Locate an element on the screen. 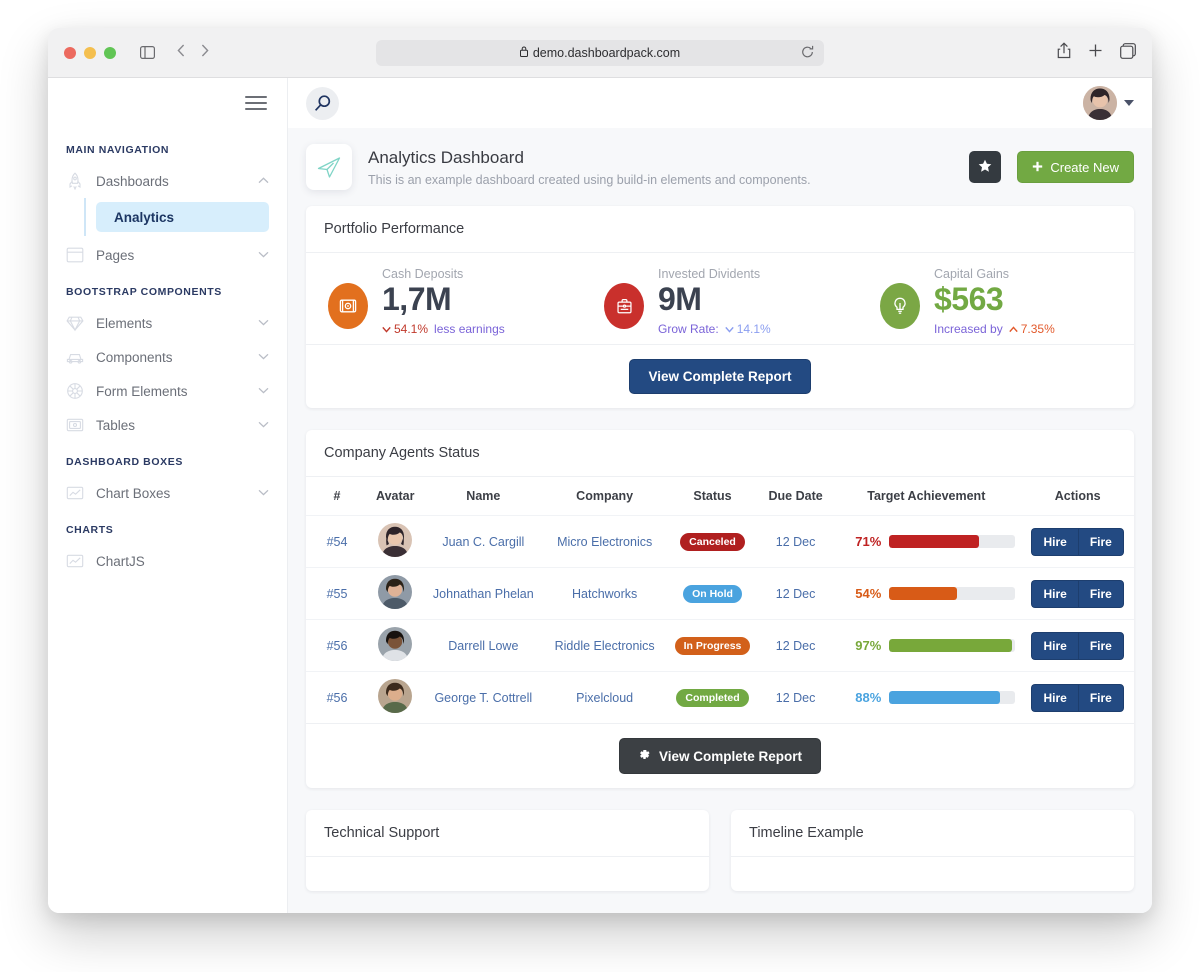  portfolio-title: Portfolio Performance is located at coordinates (720, 229).